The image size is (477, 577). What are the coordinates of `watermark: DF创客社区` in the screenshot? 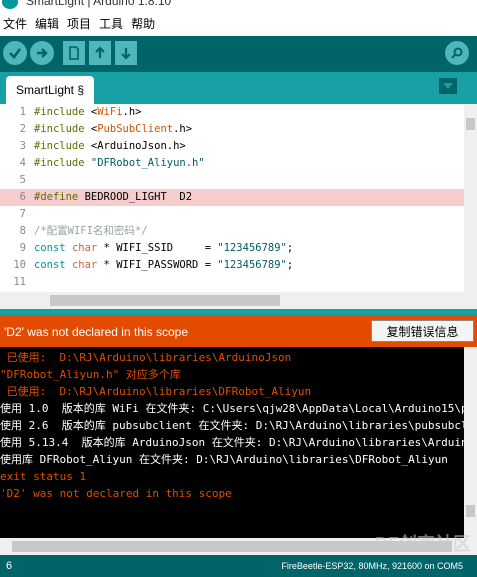 It's located at (423, 544).